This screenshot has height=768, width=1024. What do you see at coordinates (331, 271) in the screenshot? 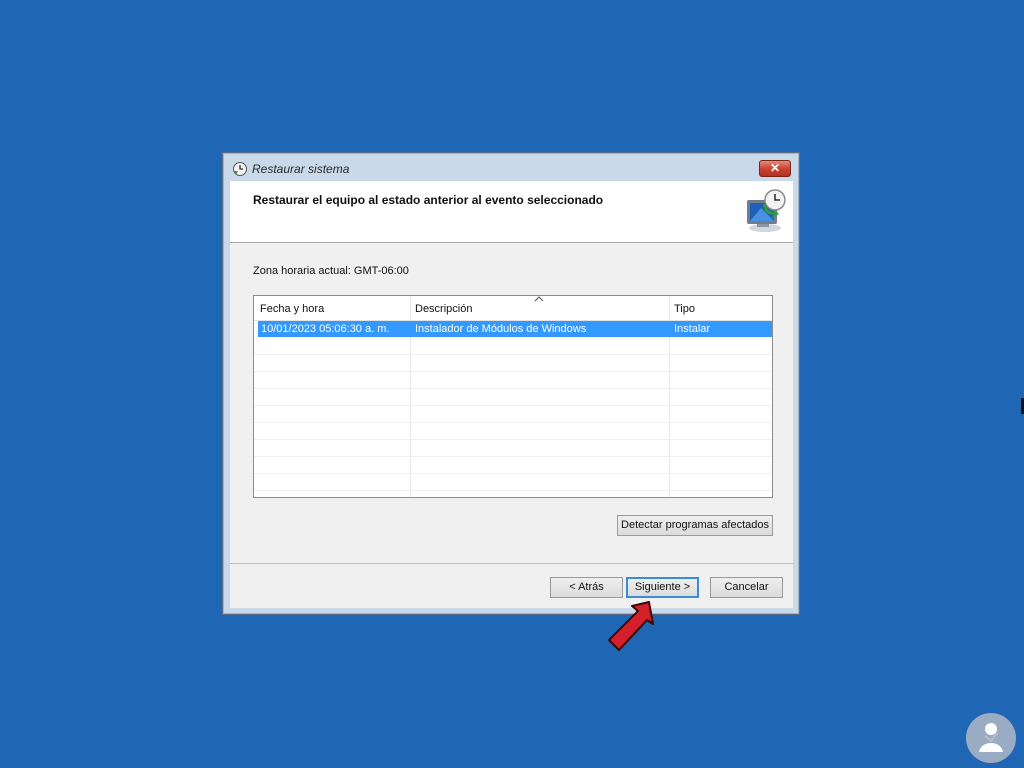
I see `timezone-label: Zona horaria actual: GMT-06:00` at bounding box center [331, 271].